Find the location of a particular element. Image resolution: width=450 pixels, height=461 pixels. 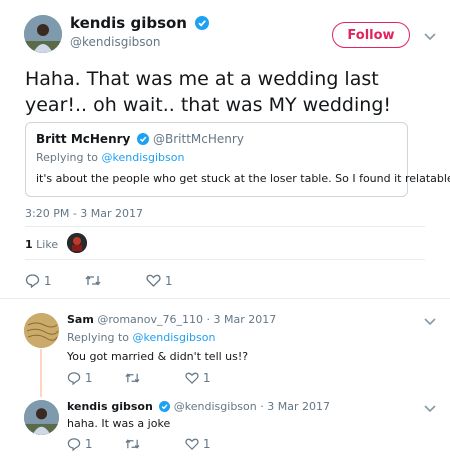

author-name: kendis gibson is located at coordinates (140, 23).